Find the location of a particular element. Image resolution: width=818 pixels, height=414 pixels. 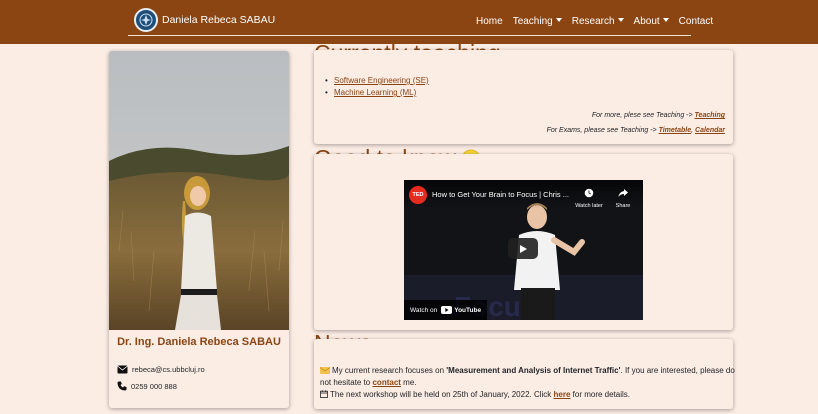

news-contact-line: not hesitate to contact me. is located at coordinates (368, 382).